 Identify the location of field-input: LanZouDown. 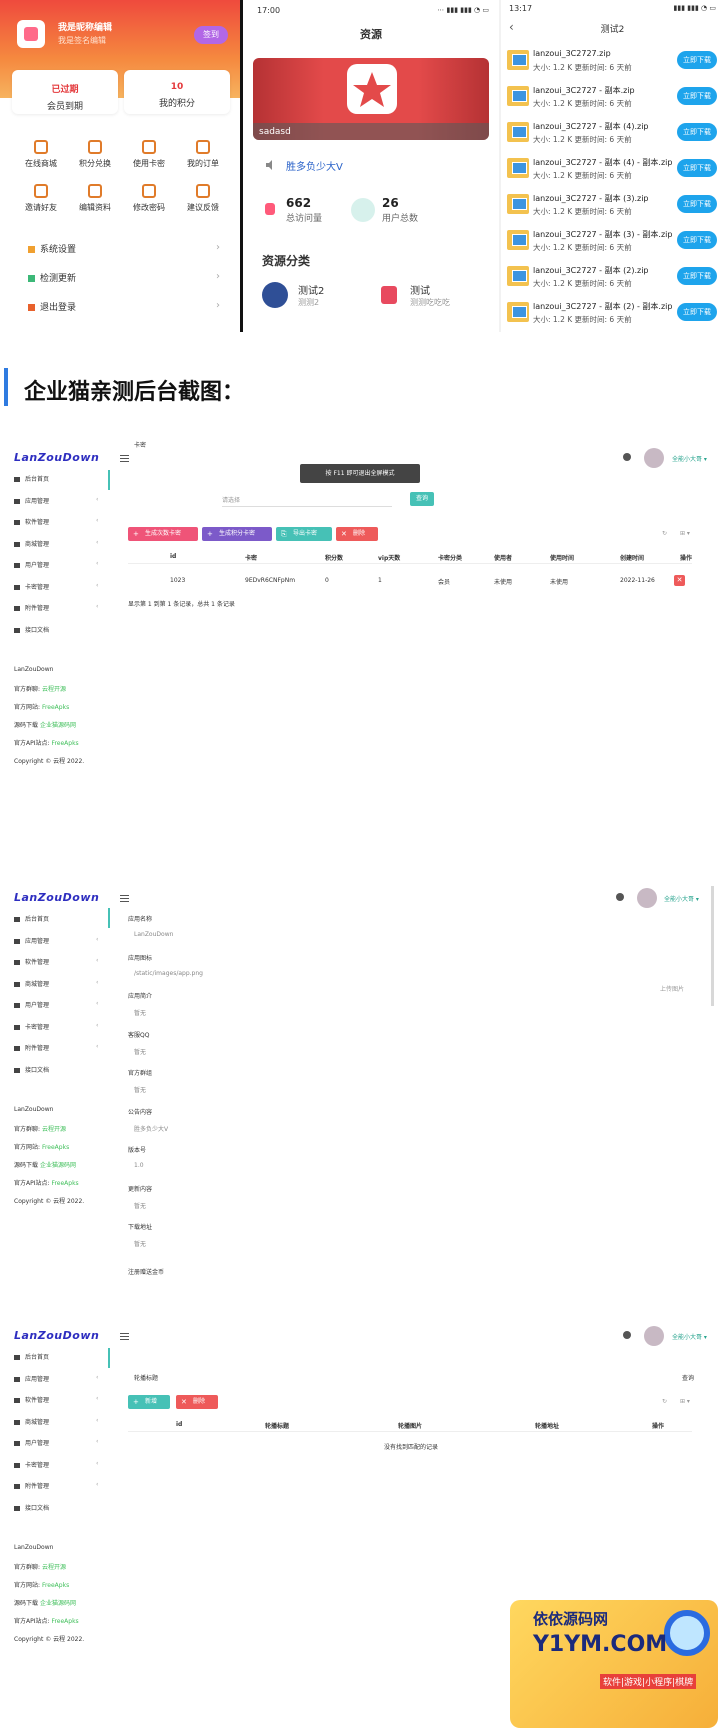
(153, 934).